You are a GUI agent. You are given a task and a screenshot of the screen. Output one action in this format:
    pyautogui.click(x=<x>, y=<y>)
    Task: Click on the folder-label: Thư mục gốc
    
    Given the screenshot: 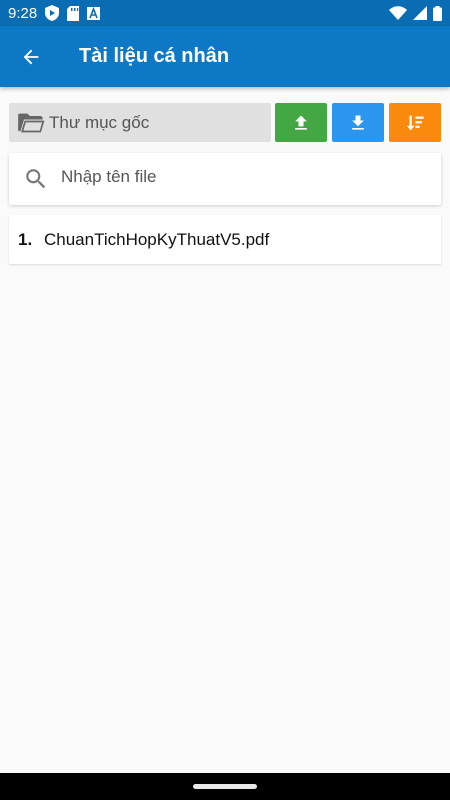 What is the action you would take?
    pyautogui.click(x=99, y=122)
    